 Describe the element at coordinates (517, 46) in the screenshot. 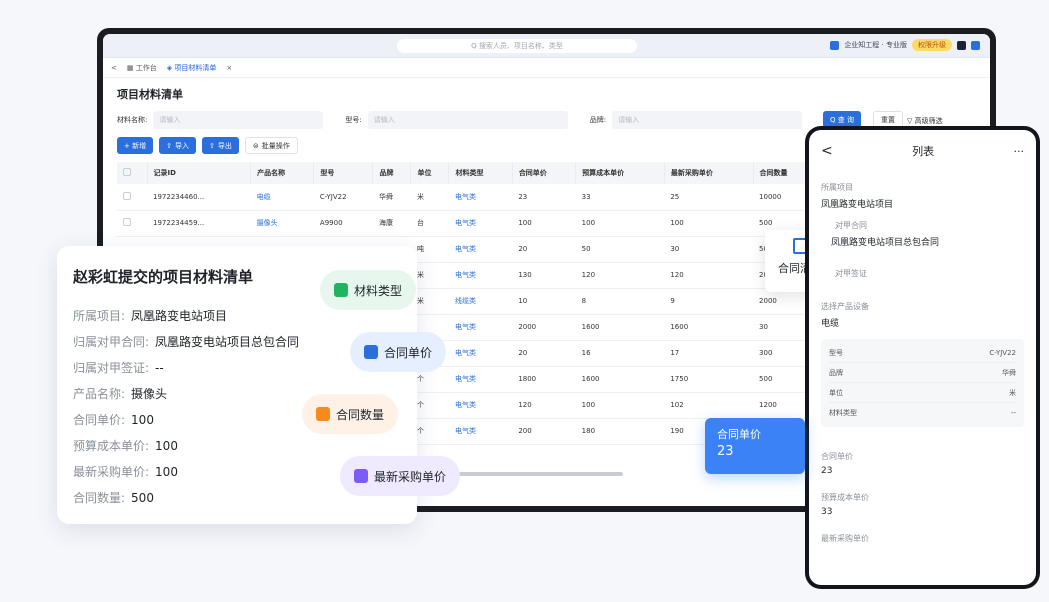

I see `global-search-input: Q 搜索人员、项目名称、类型` at that location.